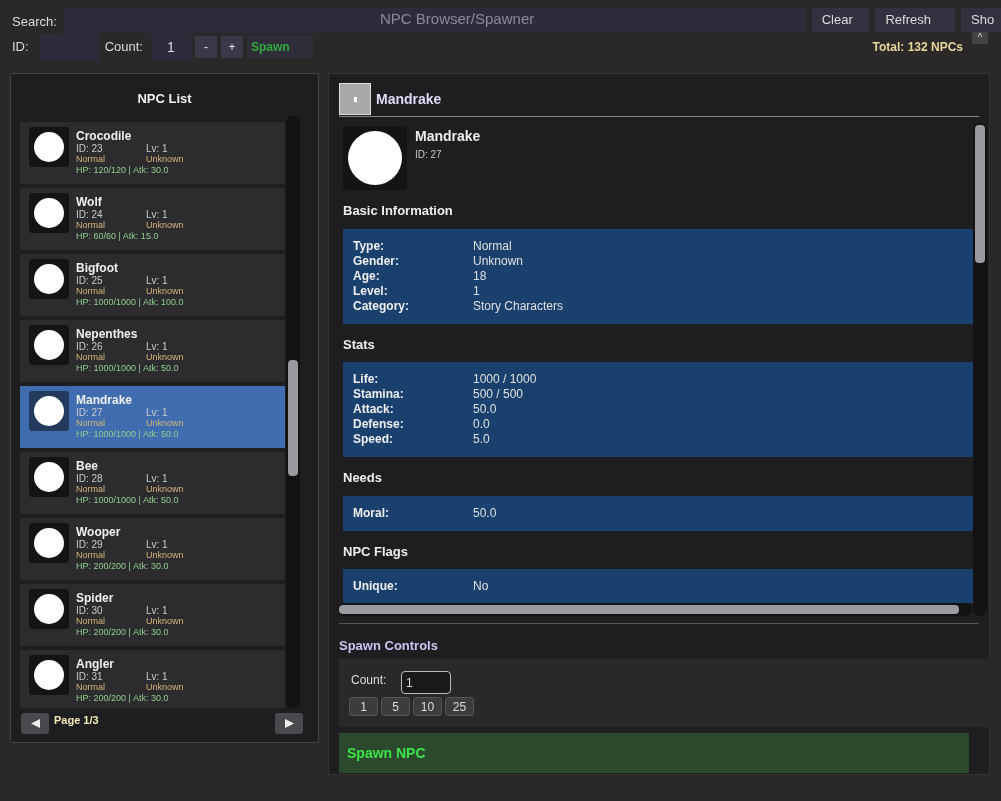 The width and height of the screenshot is (1001, 801). What do you see at coordinates (97, 268) in the screenshot?
I see `npc-name: Bigfoot` at bounding box center [97, 268].